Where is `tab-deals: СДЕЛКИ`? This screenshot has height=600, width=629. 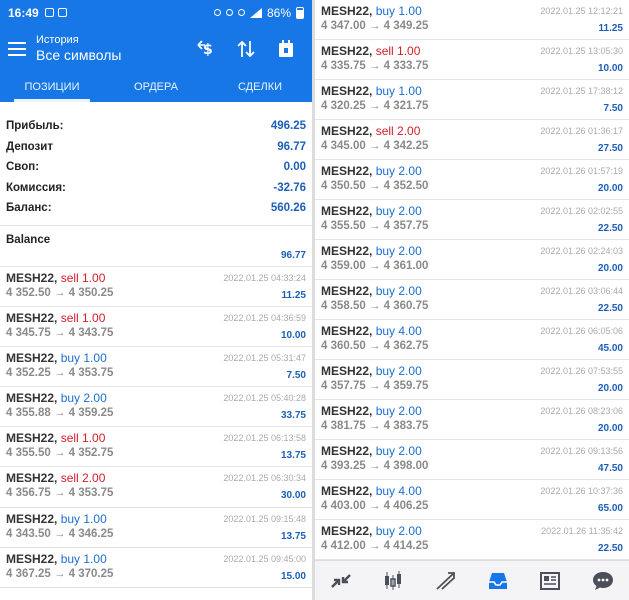 tab-deals: СДЕЛКИ is located at coordinates (260, 87).